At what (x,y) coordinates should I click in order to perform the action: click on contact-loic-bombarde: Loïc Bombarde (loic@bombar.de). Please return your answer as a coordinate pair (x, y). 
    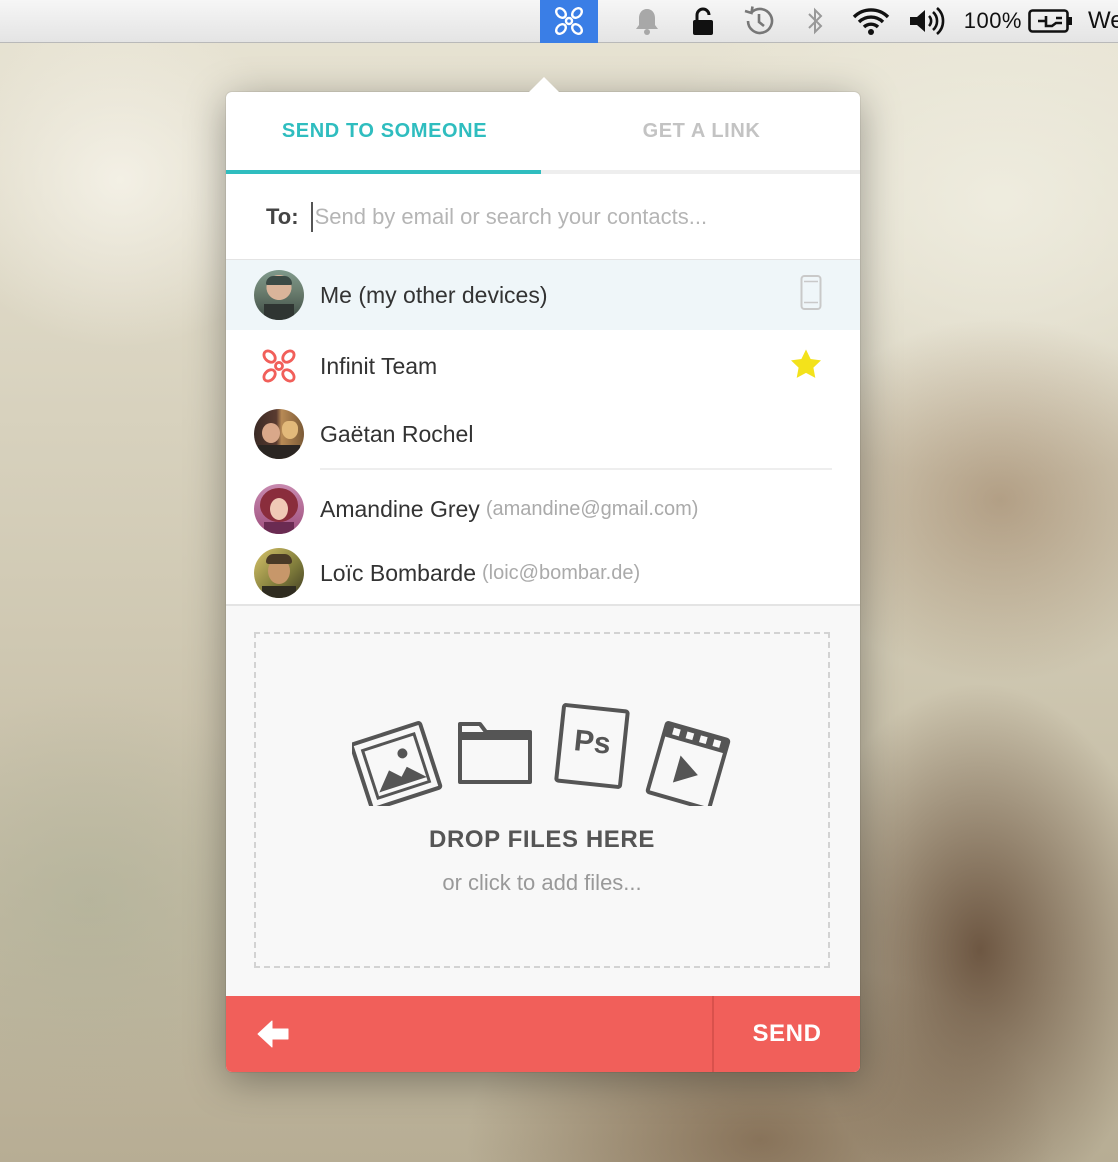
    Looking at the image, I should click on (543, 573).